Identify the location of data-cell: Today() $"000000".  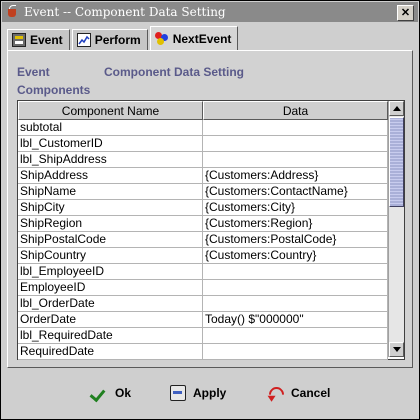
(295, 320).